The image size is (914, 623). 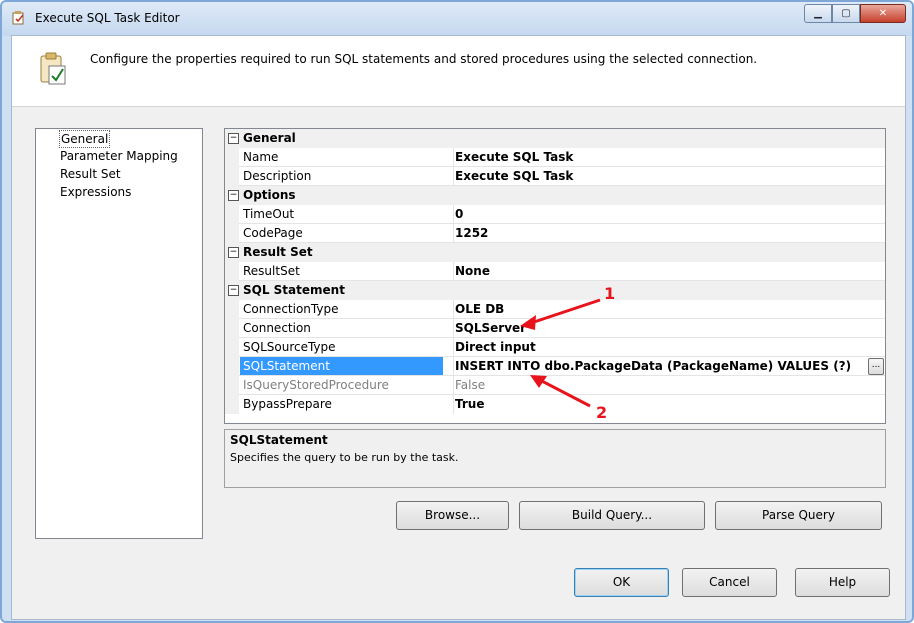 I want to click on annotation-arrows, so click(x=560, y=353).